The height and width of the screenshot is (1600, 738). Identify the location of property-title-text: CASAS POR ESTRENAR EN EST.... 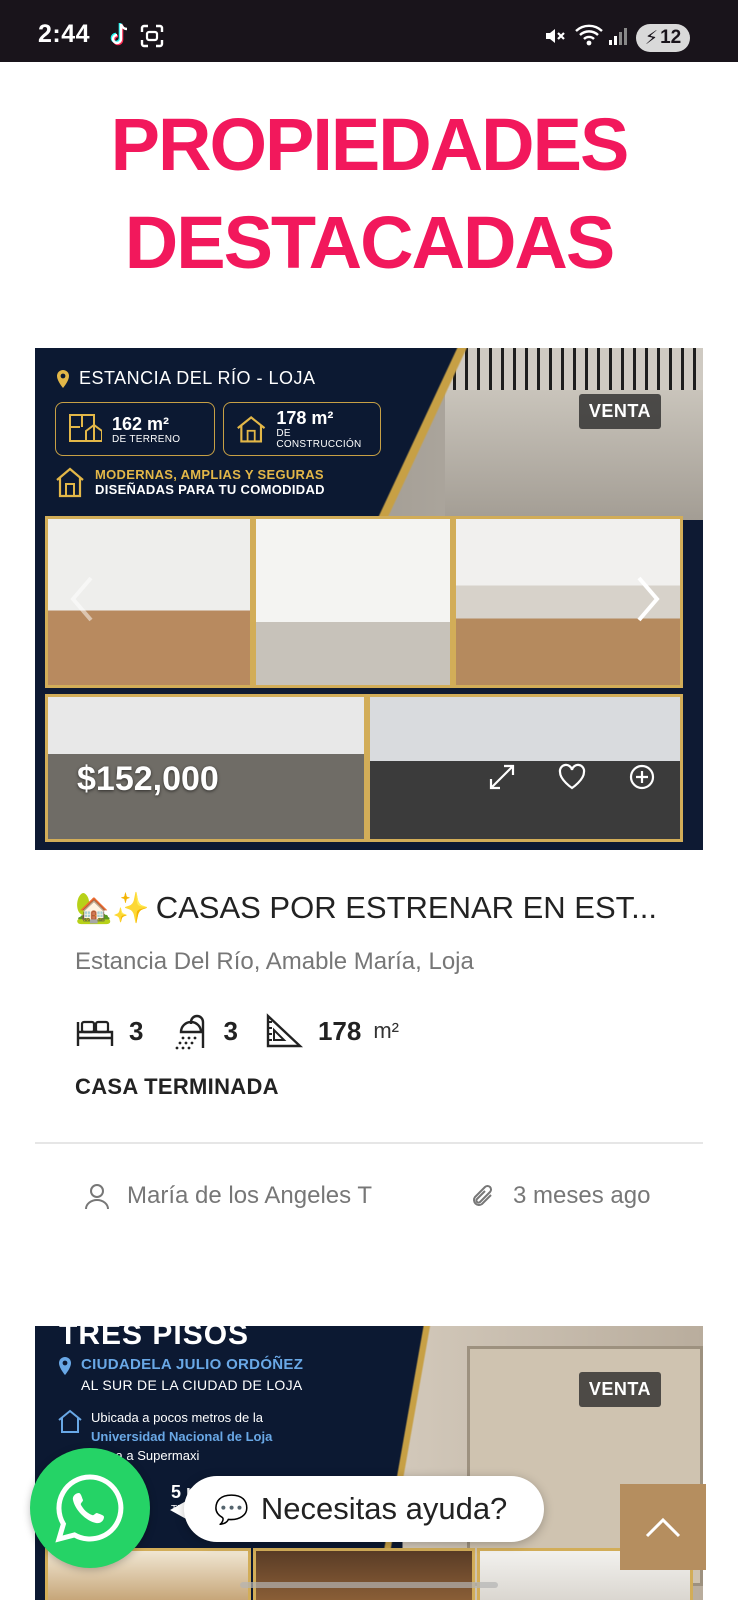
(406, 908).